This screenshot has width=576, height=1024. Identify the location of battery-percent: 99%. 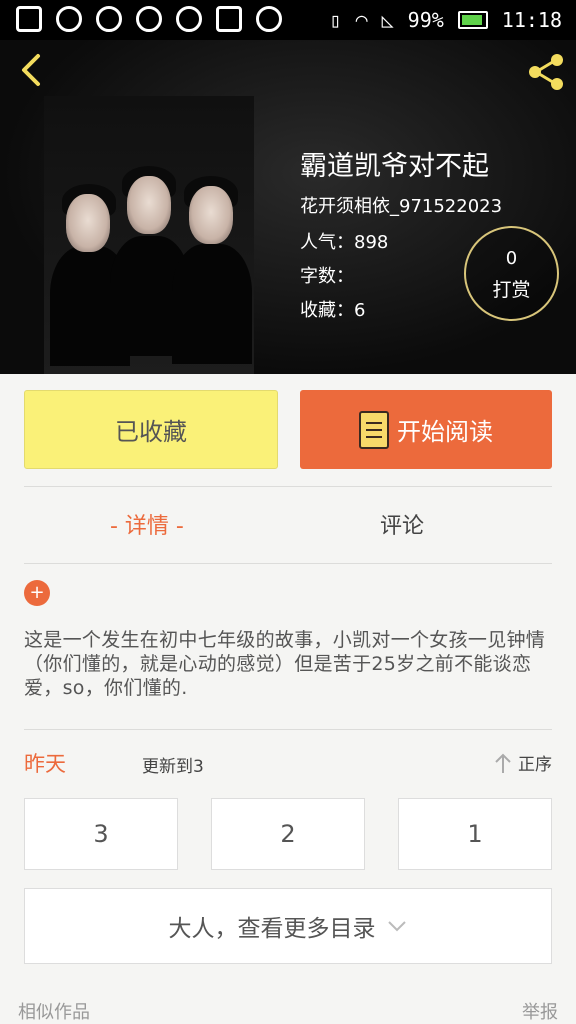
(425, 20).